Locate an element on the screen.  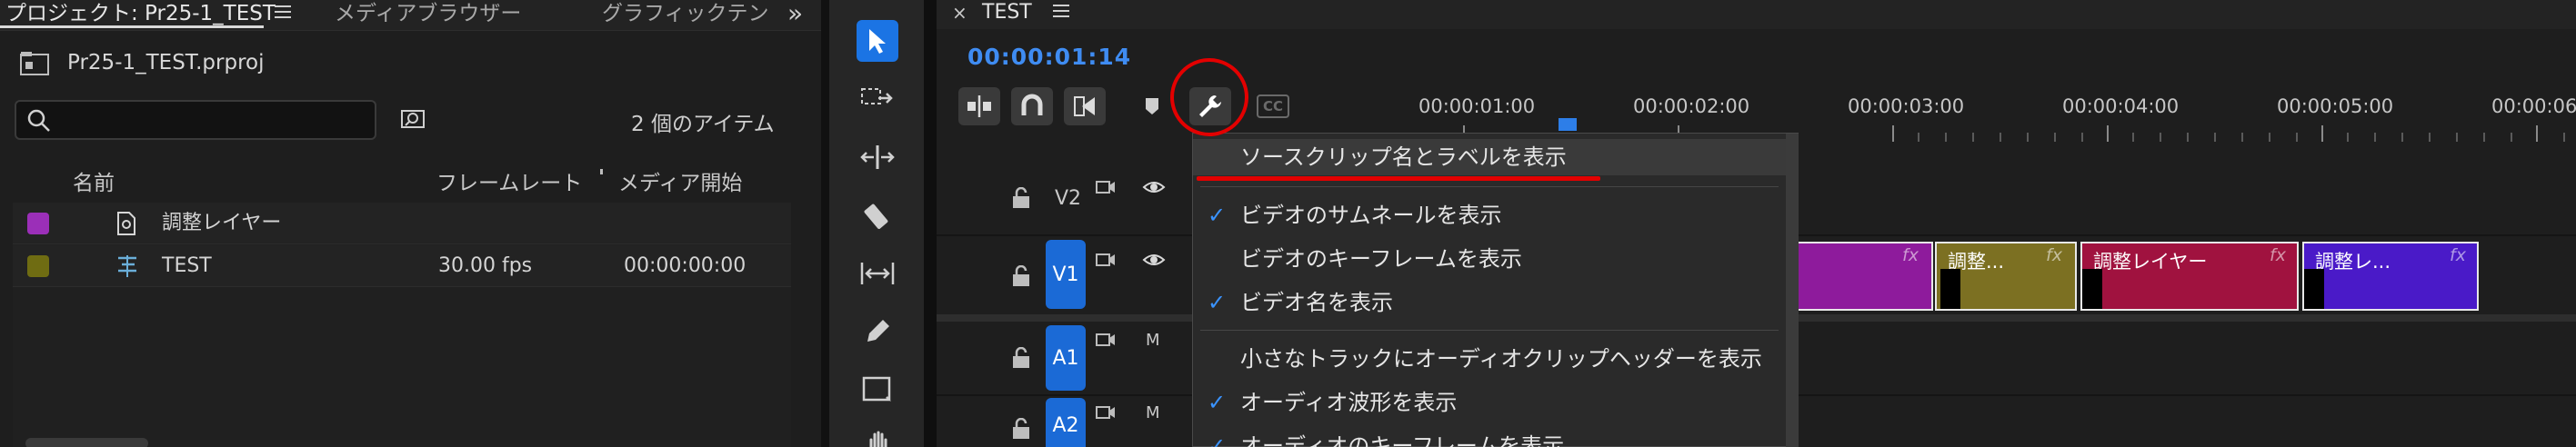
slip-icon is located at coordinates (877, 273).